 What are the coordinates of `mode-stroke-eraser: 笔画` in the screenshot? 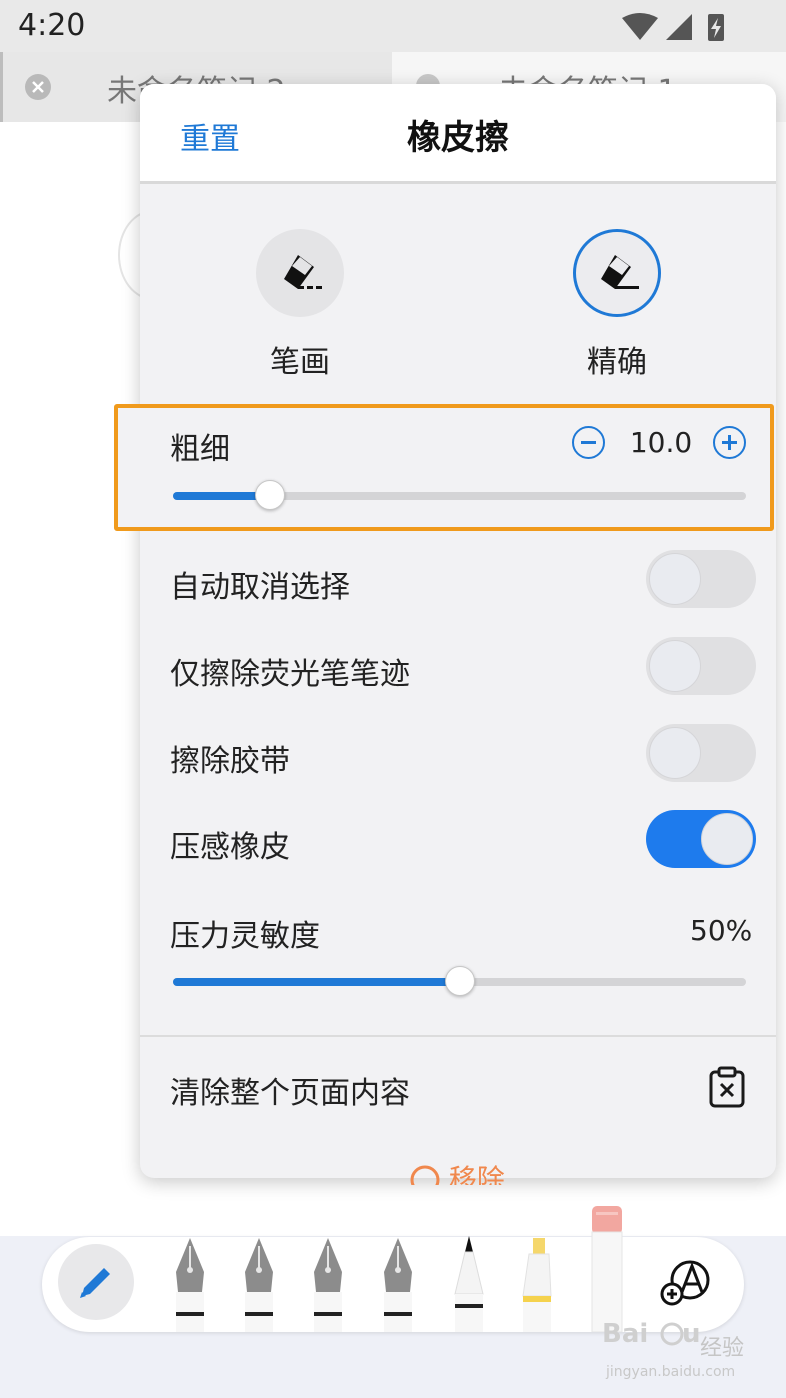 It's located at (300, 305).